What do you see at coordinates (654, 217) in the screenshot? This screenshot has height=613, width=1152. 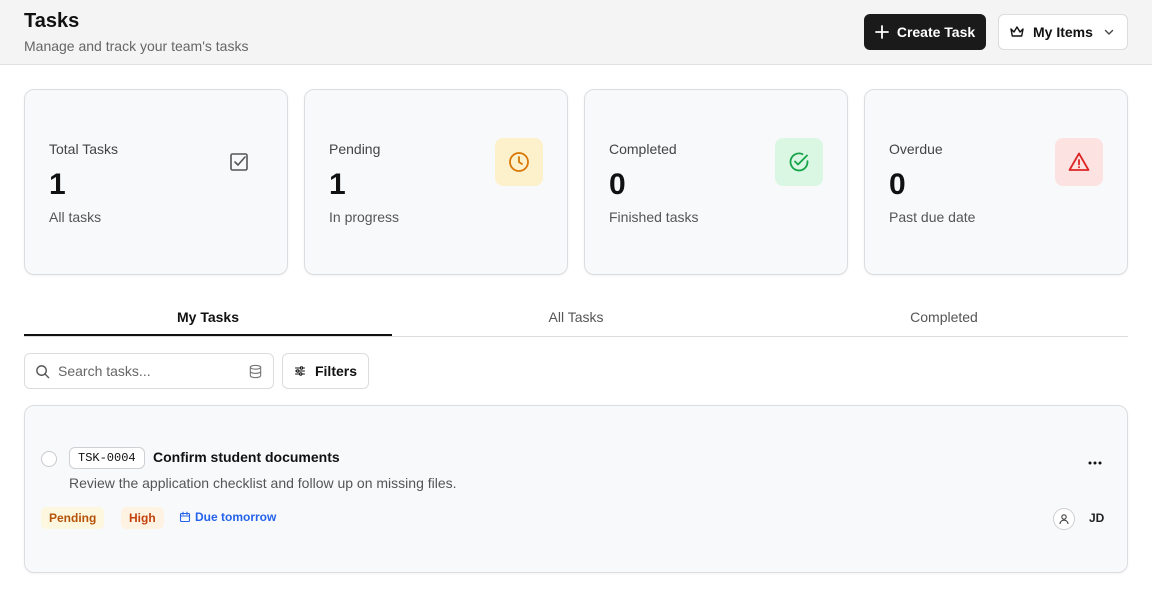 I see `stat-subtext: Finished tasks` at bounding box center [654, 217].